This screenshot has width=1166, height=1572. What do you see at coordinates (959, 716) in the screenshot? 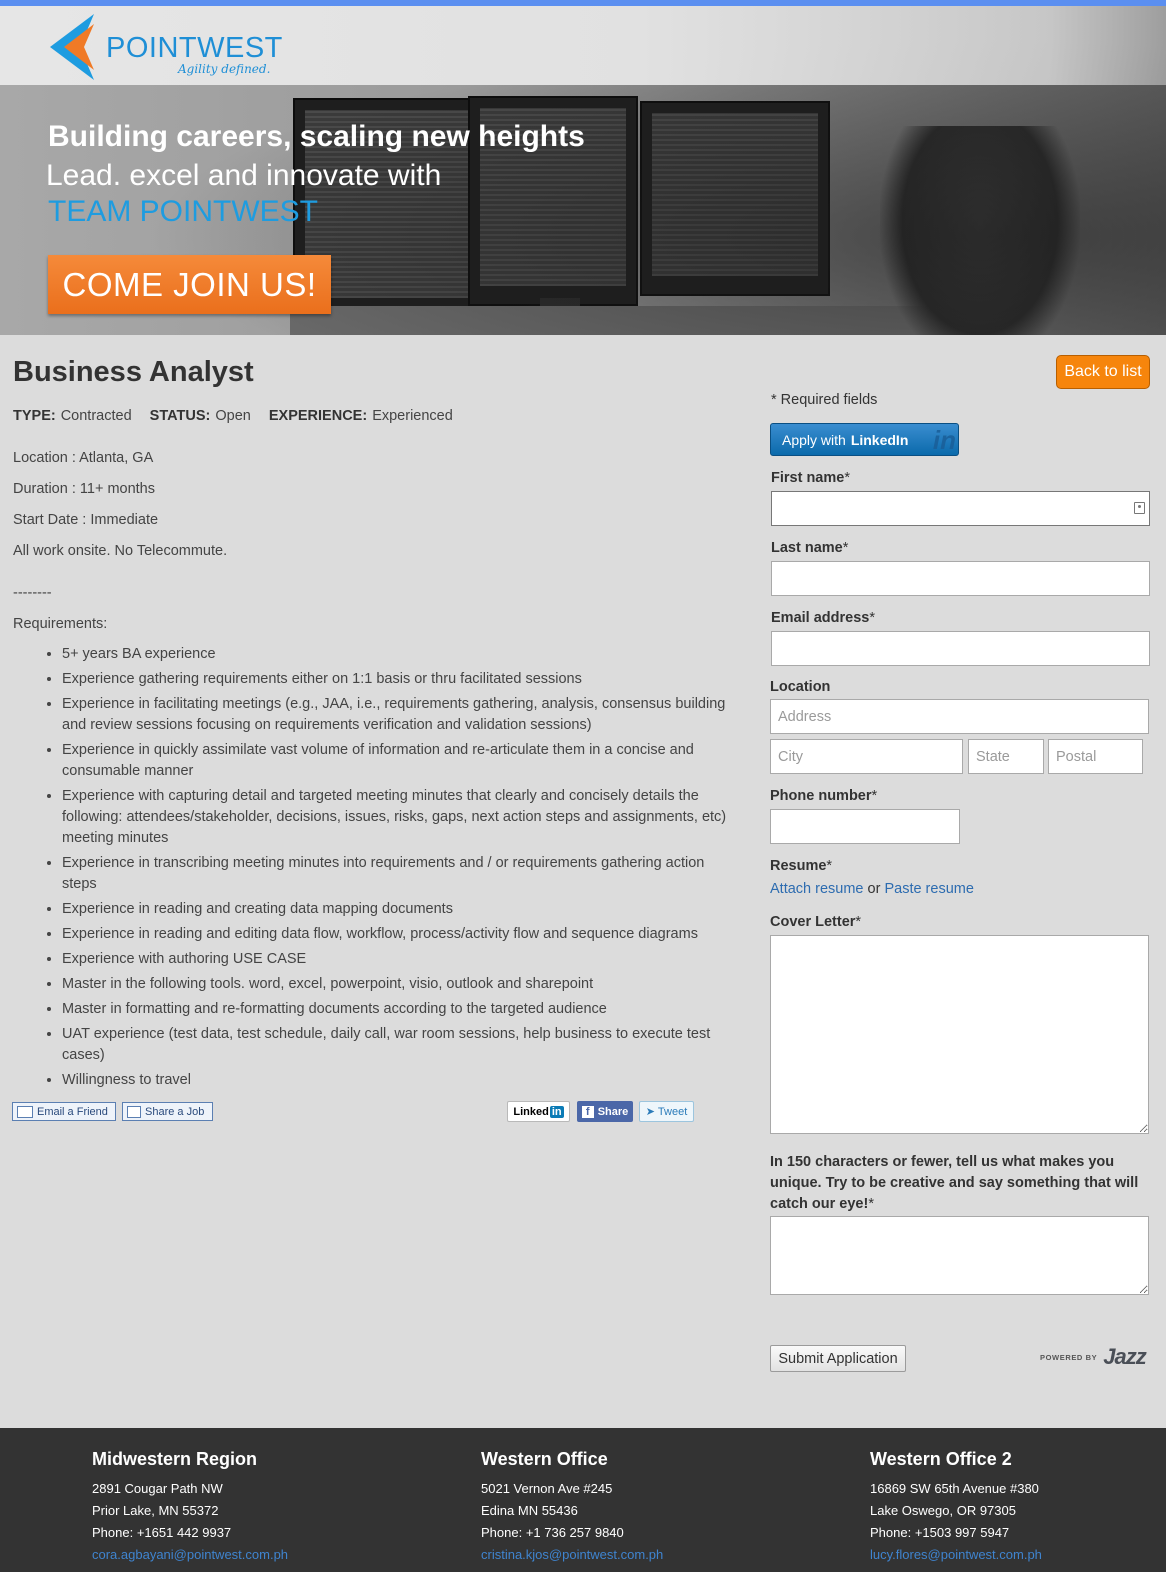
I see `address-input` at bounding box center [959, 716].